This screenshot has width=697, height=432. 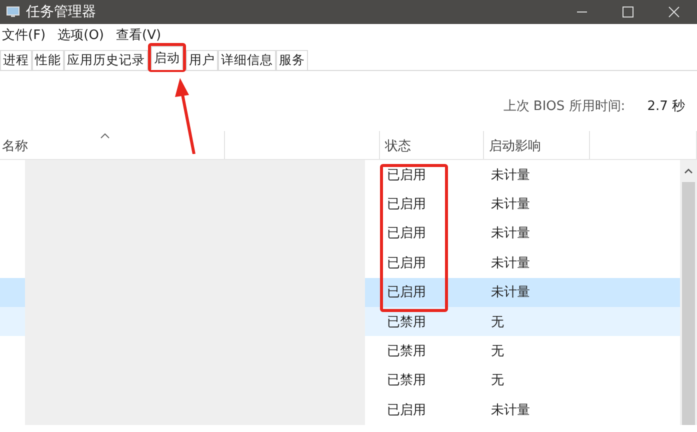 I want to click on menu-item: 选项(O), so click(x=81, y=35).